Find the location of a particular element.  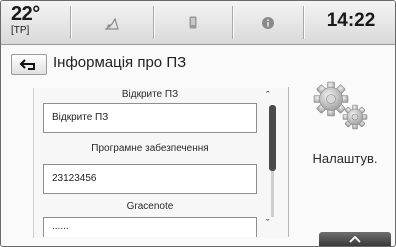

settings-button is located at coordinates (343, 104).